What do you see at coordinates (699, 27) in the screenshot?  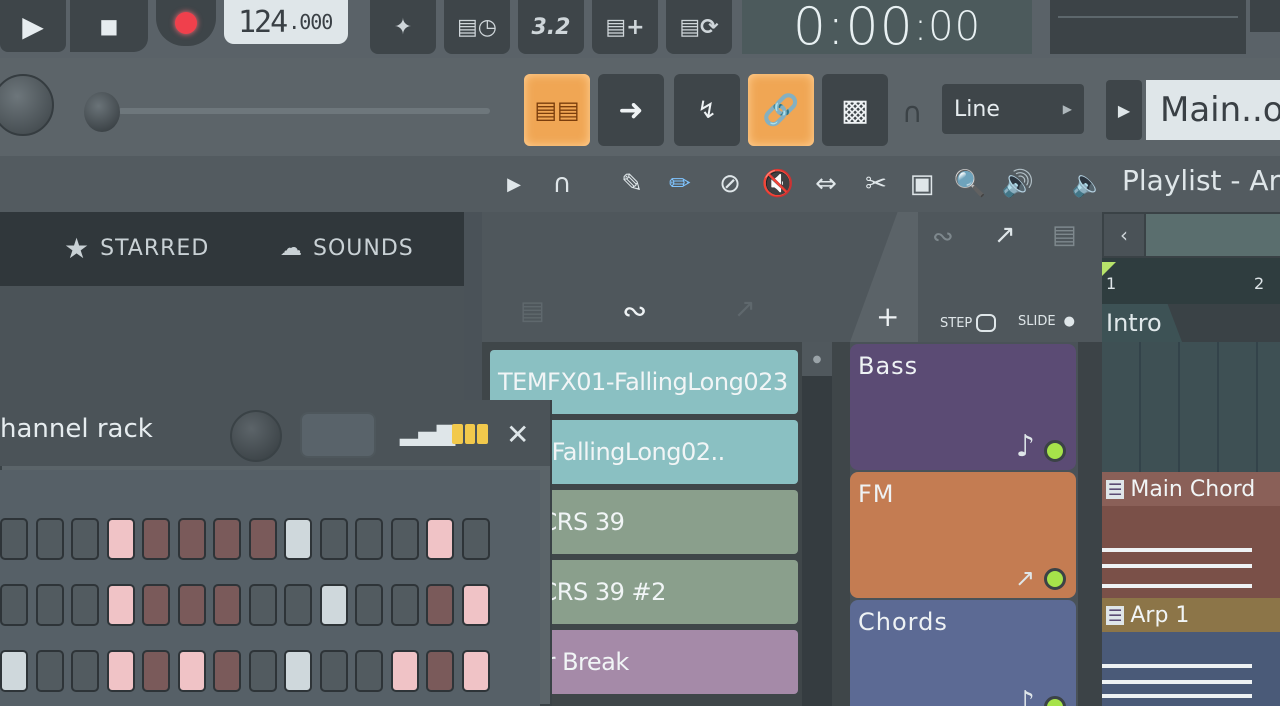 I see `loop-record-button: ▤⟳` at bounding box center [699, 27].